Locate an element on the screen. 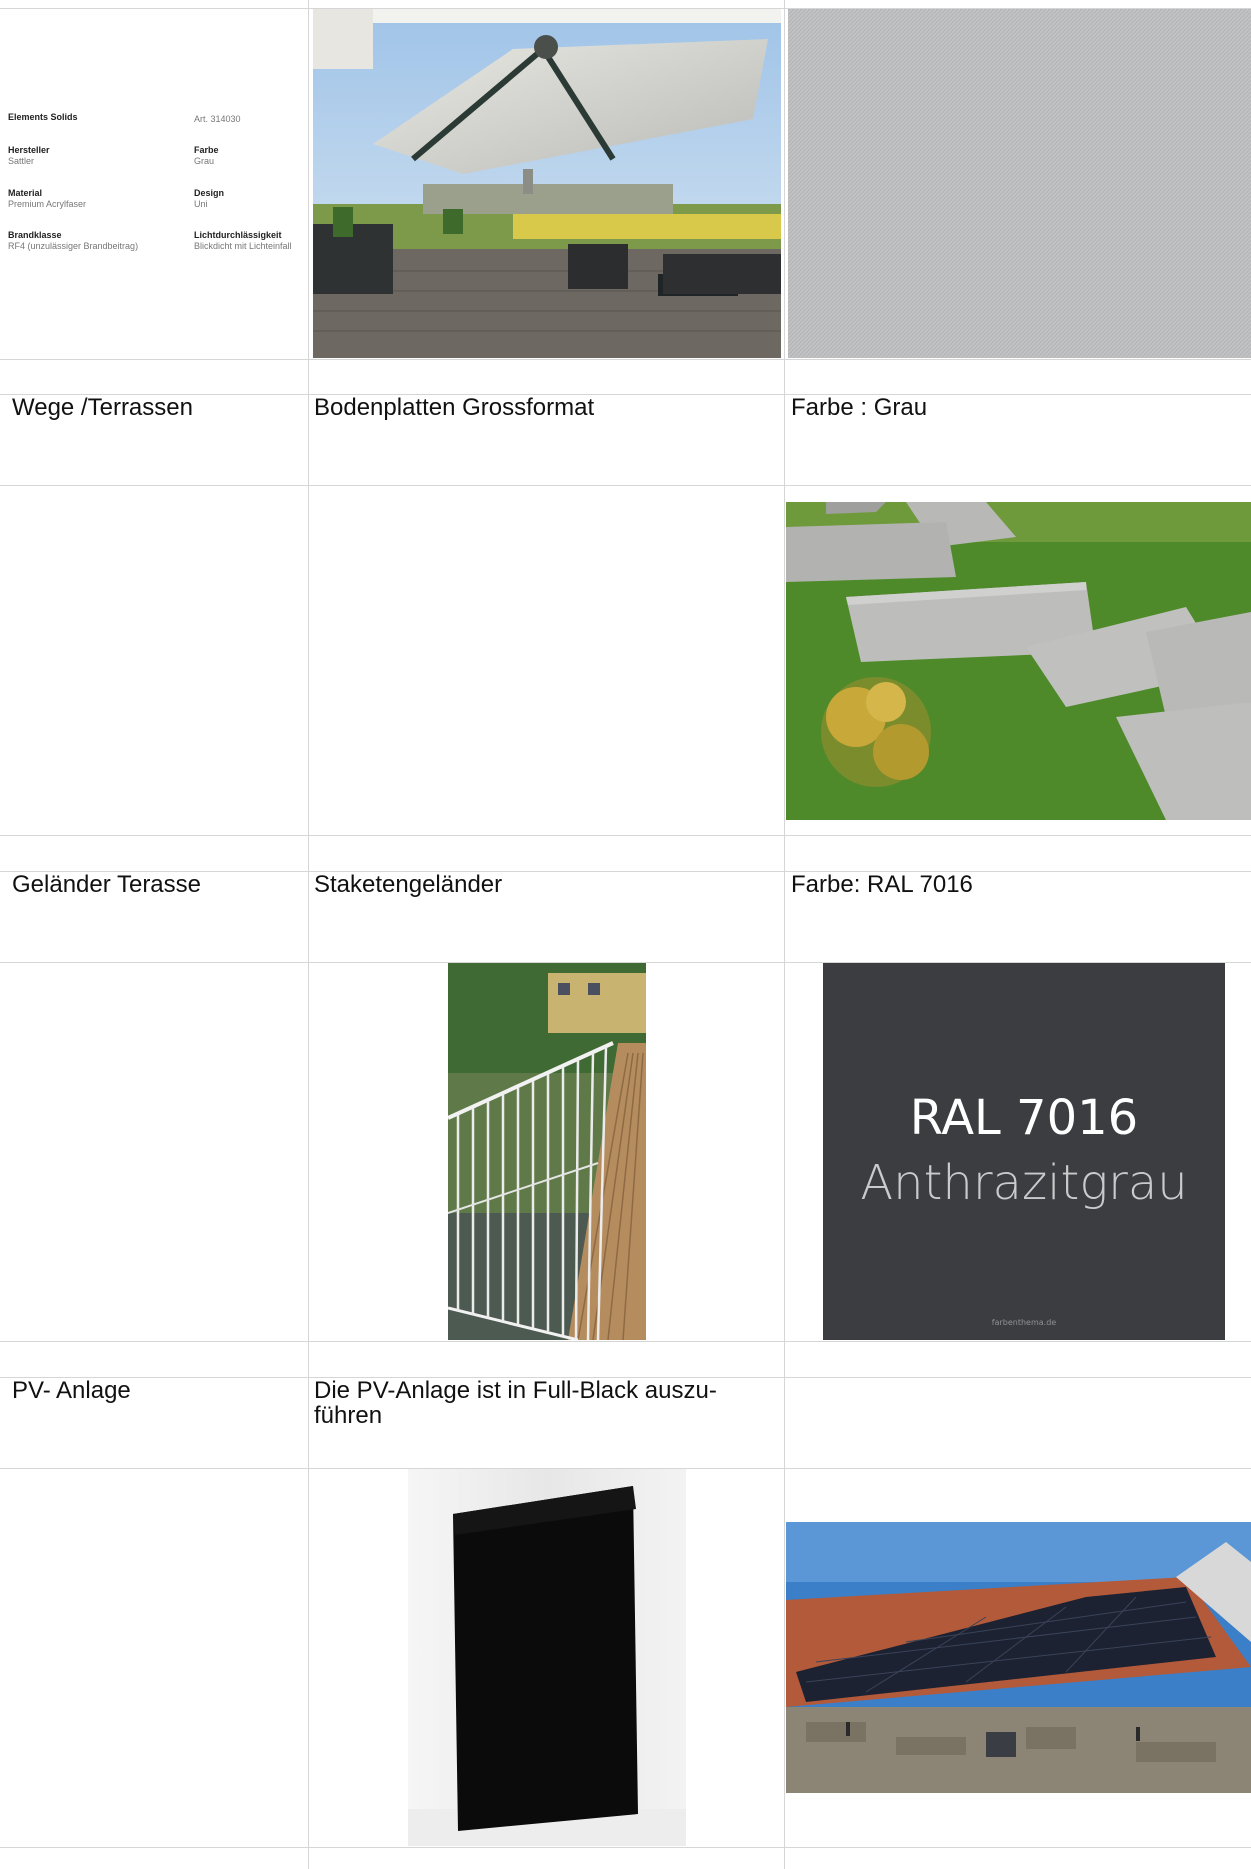  row-category: Geländer Terasse is located at coordinates (106, 884).